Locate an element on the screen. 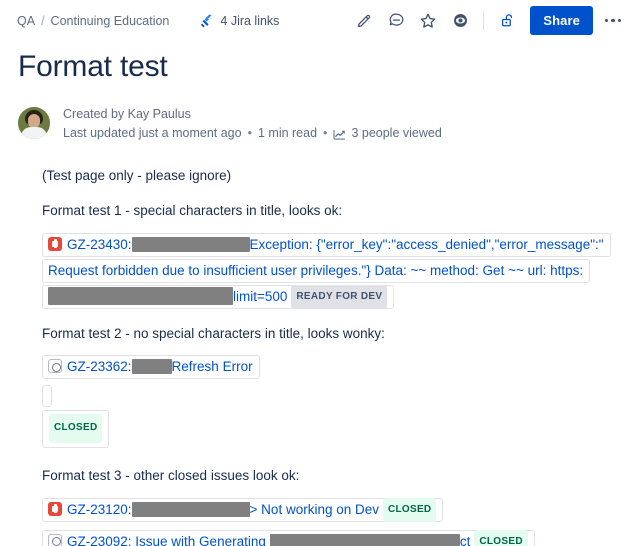 The height and width of the screenshot is (546, 640). jira-smartlink-block-4: GZ-23092: Issue with Generating ct CLOSED is located at coordinates (332, 537).